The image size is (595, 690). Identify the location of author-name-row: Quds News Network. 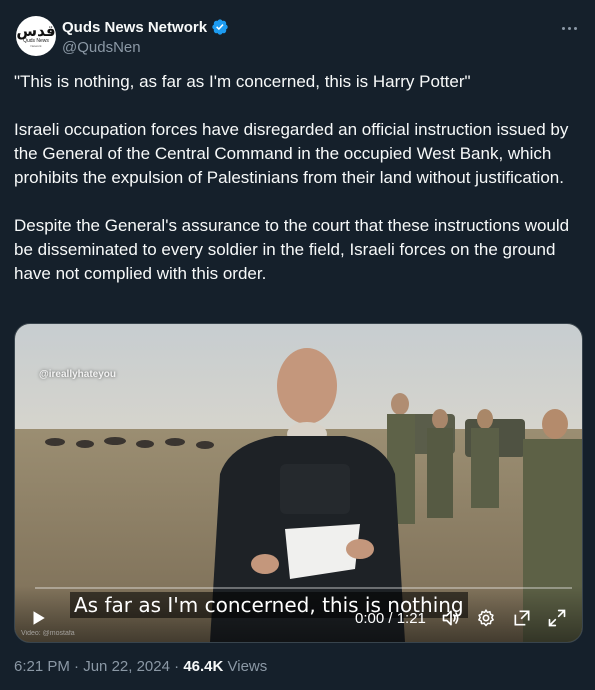
(145, 27).